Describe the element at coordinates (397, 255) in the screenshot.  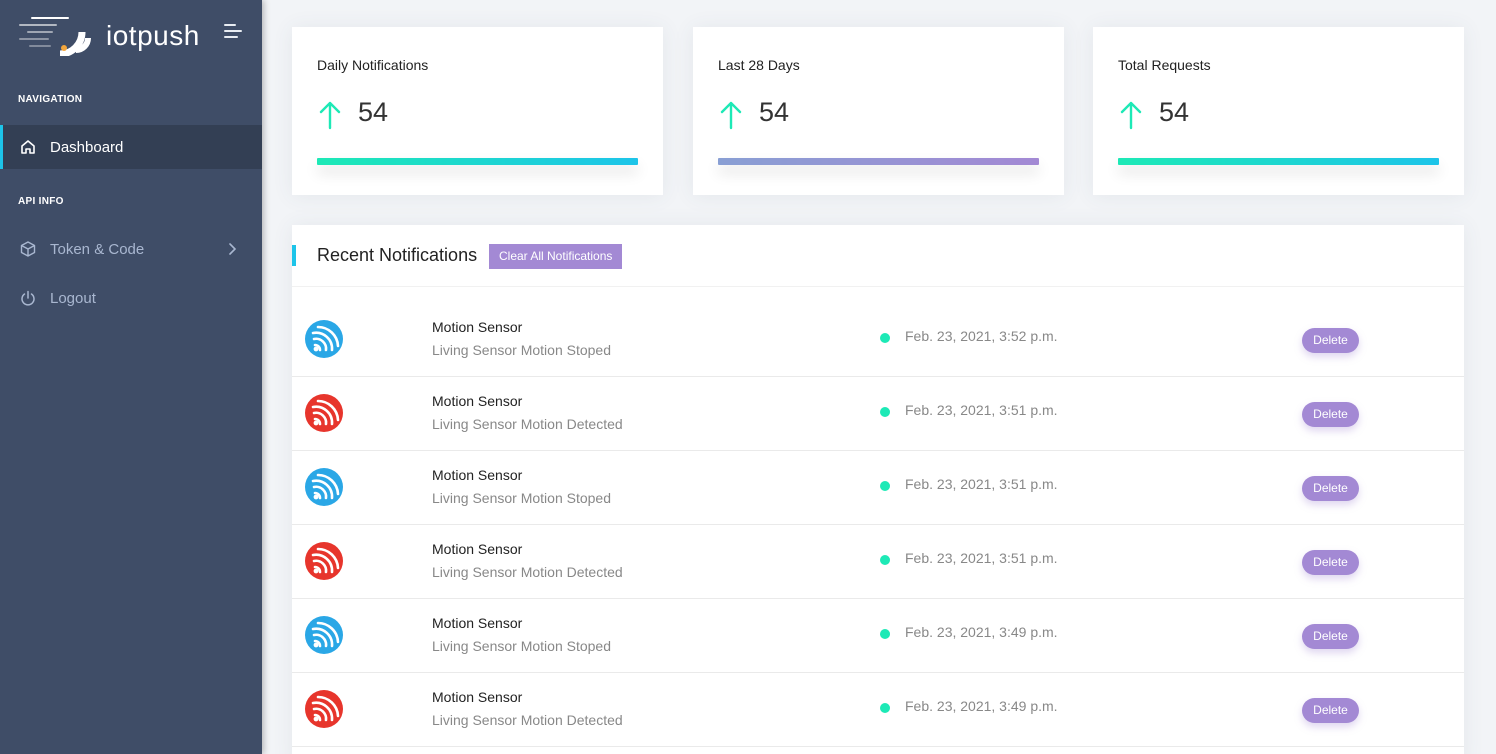
I see `notifications-title: Recent Notifications` at that location.